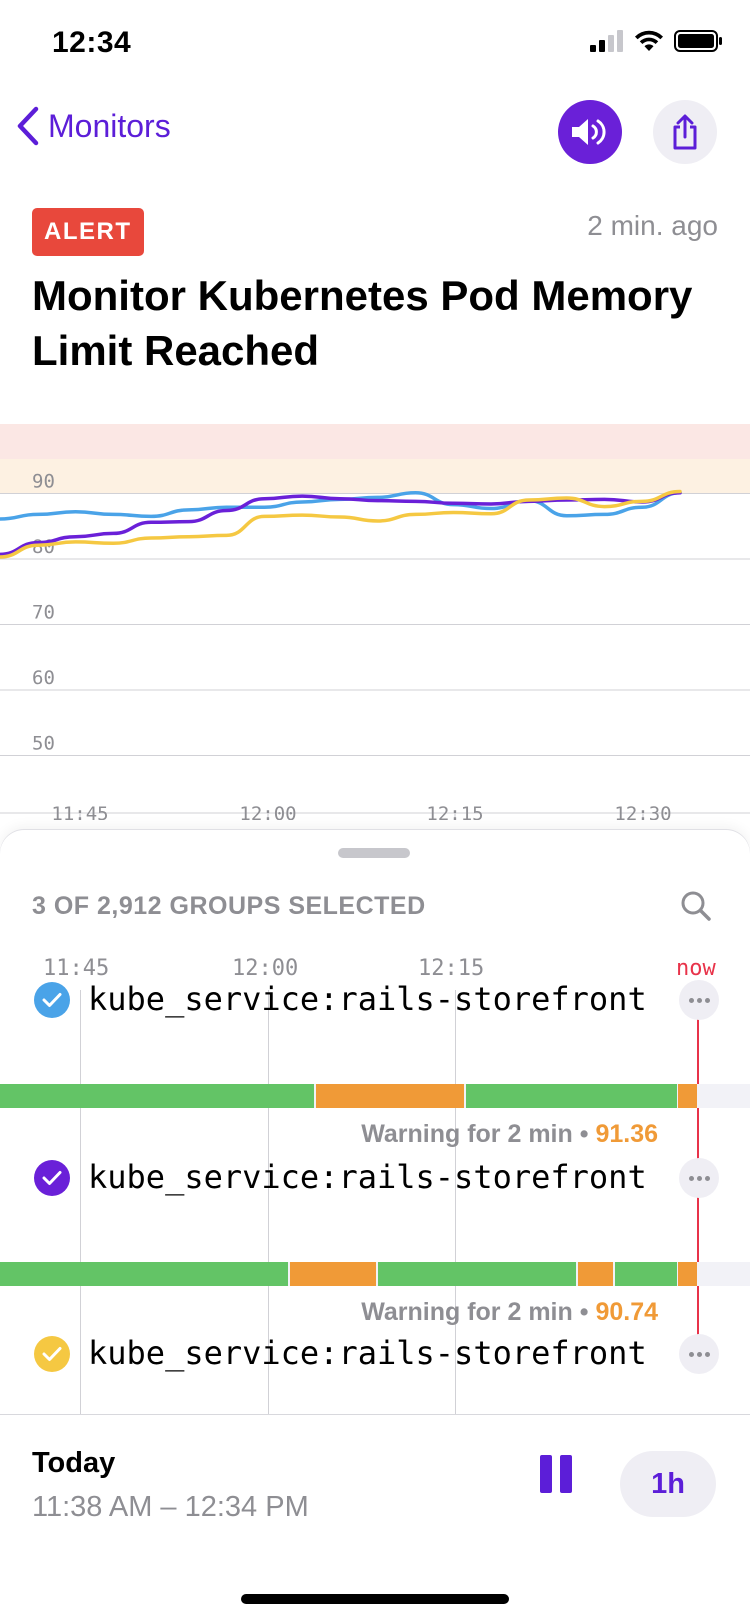 The image size is (750, 1624). Describe the element at coordinates (88, 232) in the screenshot. I see `alert-badge: ALERT` at that location.